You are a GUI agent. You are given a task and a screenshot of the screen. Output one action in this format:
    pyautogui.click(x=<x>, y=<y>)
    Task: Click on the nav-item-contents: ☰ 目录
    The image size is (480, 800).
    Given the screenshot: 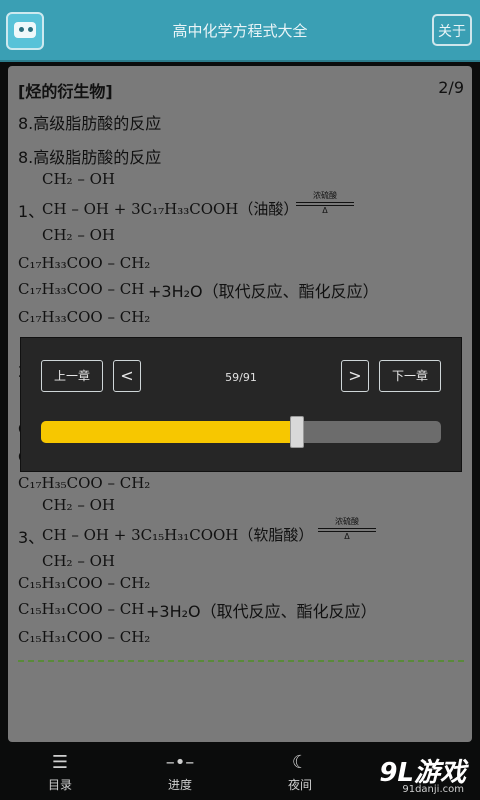 What is the action you would take?
    pyautogui.click(x=60, y=773)
    